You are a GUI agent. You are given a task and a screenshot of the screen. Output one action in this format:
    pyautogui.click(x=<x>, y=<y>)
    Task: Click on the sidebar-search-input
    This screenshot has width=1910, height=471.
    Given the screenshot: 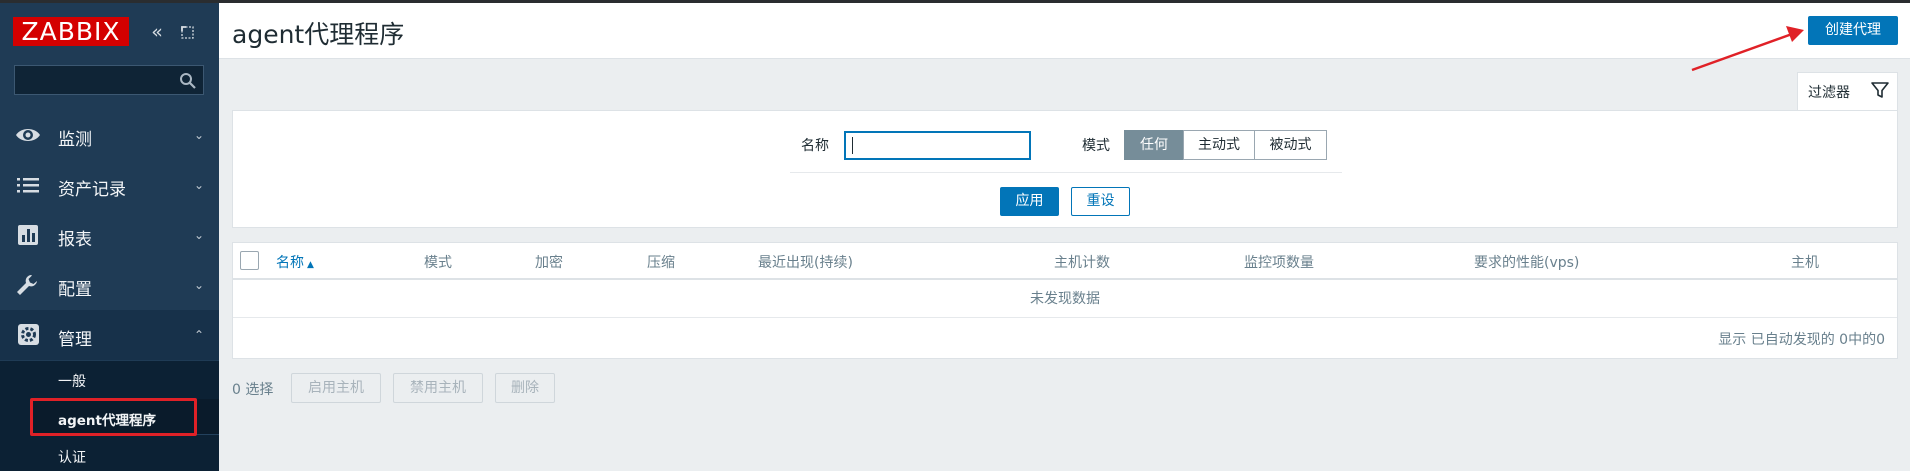 What is the action you would take?
    pyautogui.click(x=95, y=80)
    